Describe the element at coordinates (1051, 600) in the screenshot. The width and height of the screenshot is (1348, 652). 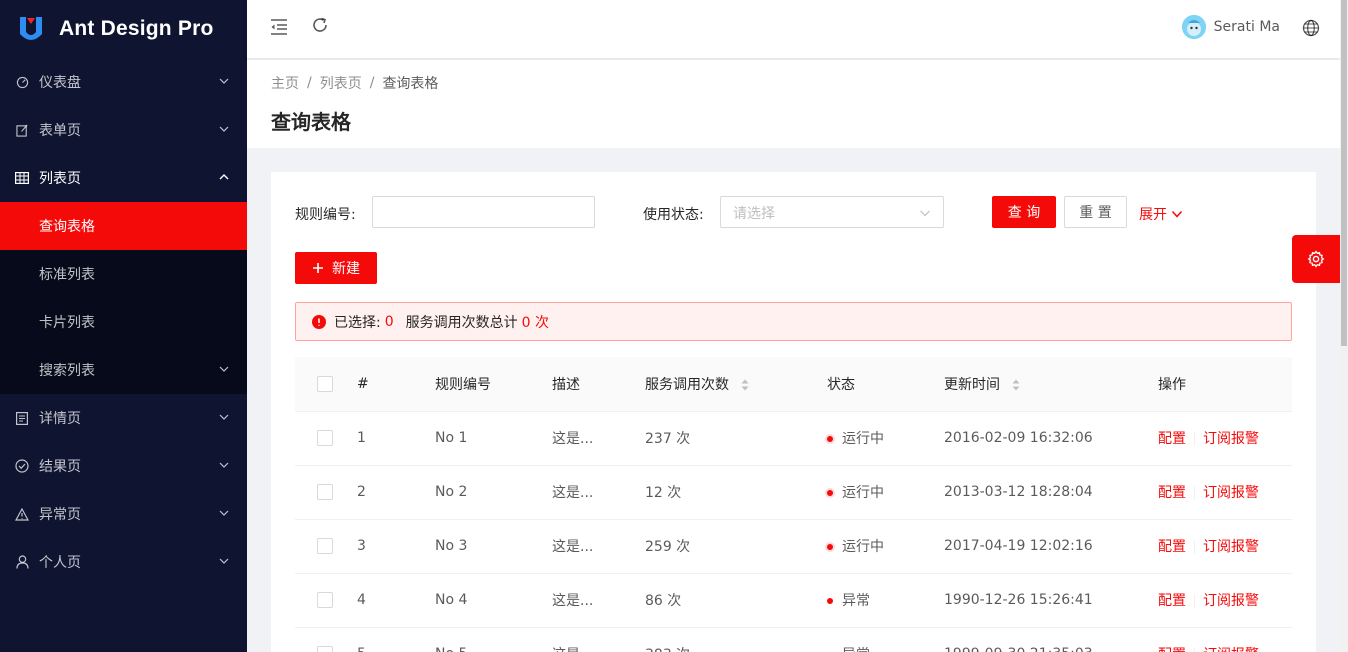
I see `row-updated: 1990-12-26 15:26:41` at that location.